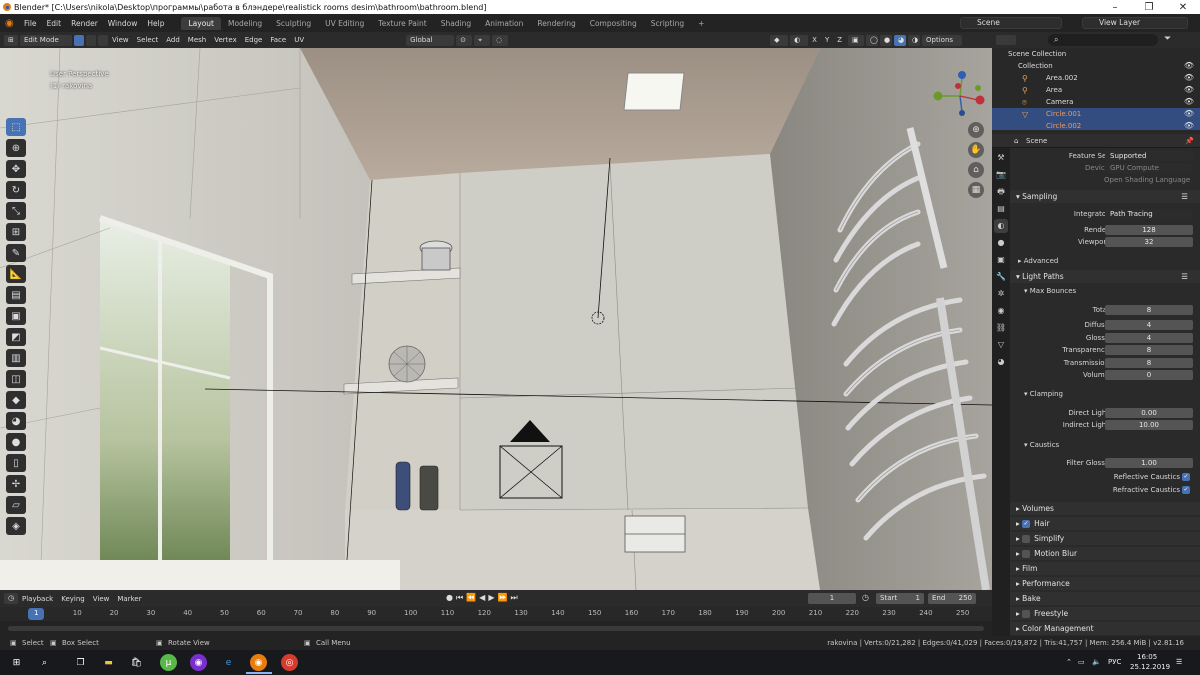  I want to click on bake-panel: ▸ Bake, so click(1105, 598).